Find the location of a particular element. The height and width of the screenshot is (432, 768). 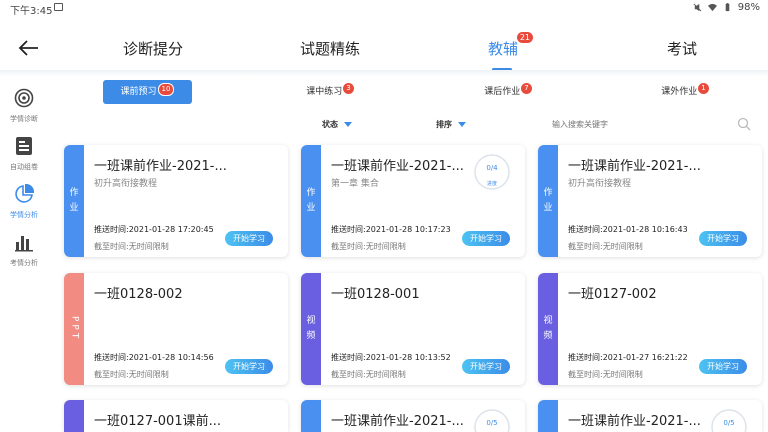

subtab-badge: 10 is located at coordinates (166, 89).